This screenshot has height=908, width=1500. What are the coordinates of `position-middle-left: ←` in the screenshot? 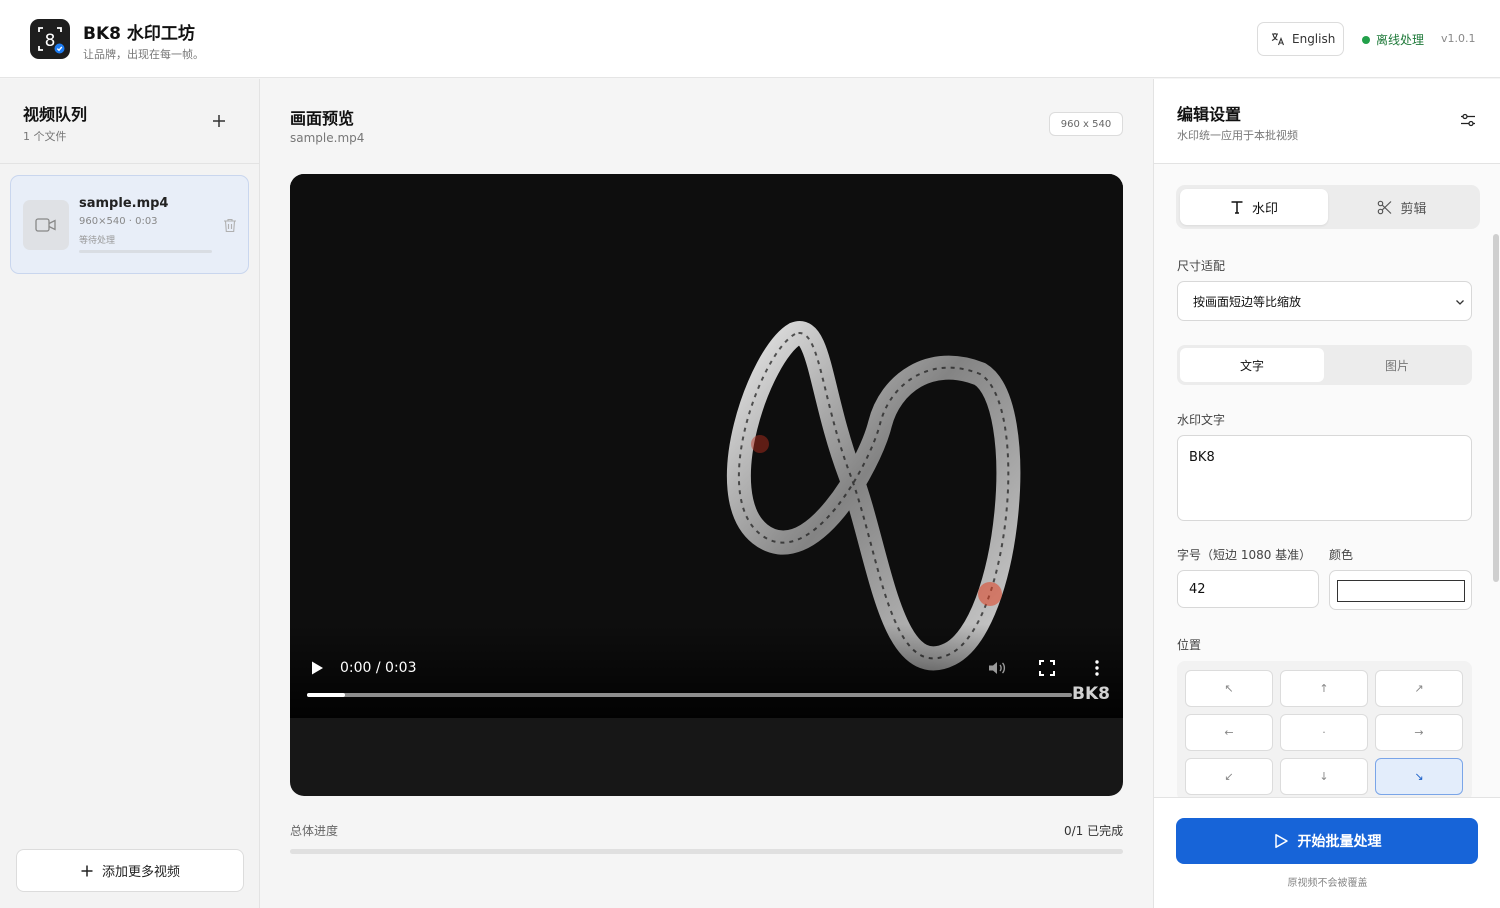 It's located at (1229, 732).